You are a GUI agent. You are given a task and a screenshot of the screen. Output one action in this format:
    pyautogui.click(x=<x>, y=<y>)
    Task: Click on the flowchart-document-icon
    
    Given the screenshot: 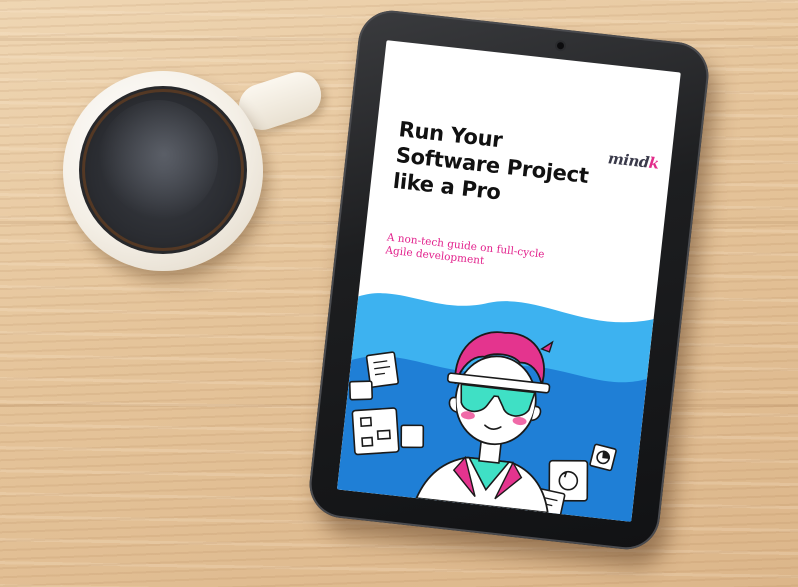 What is the action you would take?
    pyautogui.click(x=375, y=431)
    